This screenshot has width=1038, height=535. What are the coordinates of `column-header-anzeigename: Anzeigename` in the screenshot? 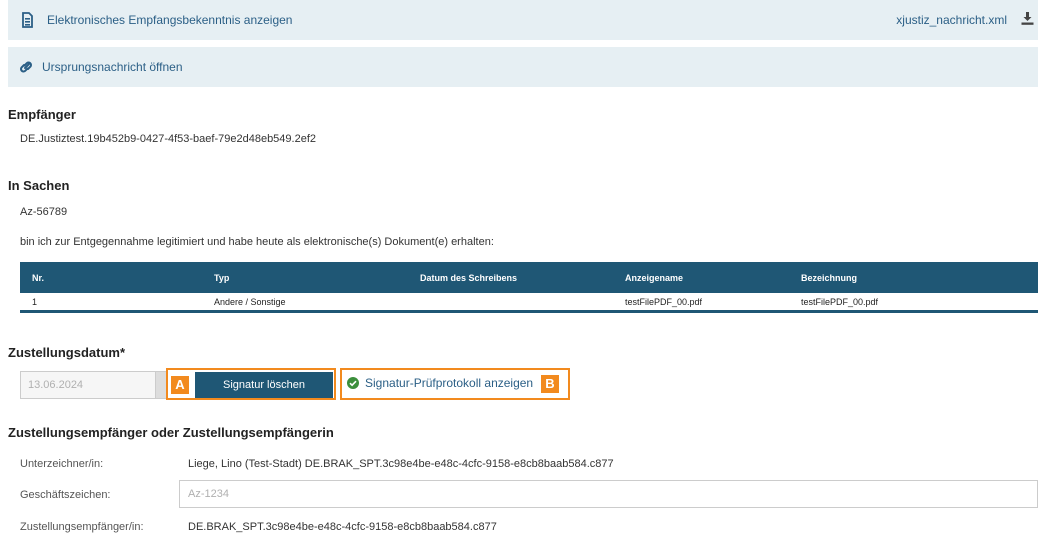 It's located at (713, 277).